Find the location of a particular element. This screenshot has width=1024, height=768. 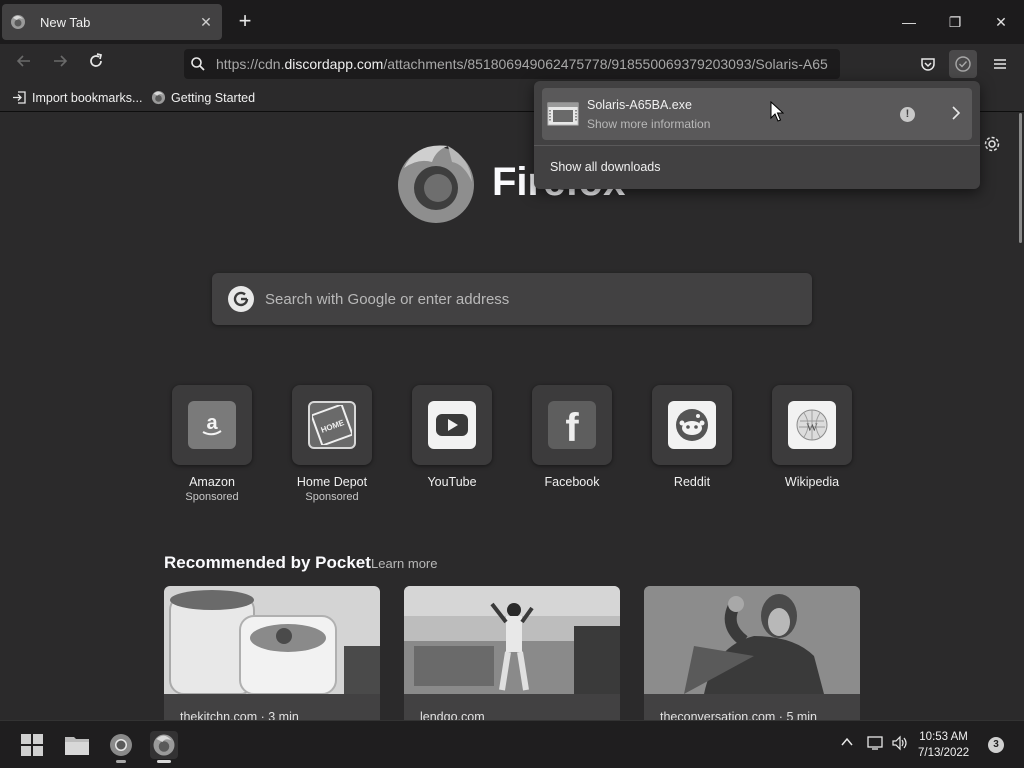

card-source: thekitchn.com · 3 min is located at coordinates (239, 715).